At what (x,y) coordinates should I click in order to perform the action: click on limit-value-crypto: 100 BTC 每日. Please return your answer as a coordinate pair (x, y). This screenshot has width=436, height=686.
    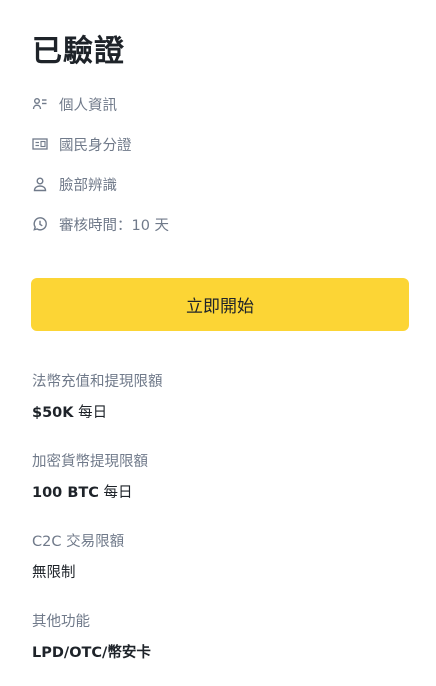
    Looking at the image, I should click on (82, 491).